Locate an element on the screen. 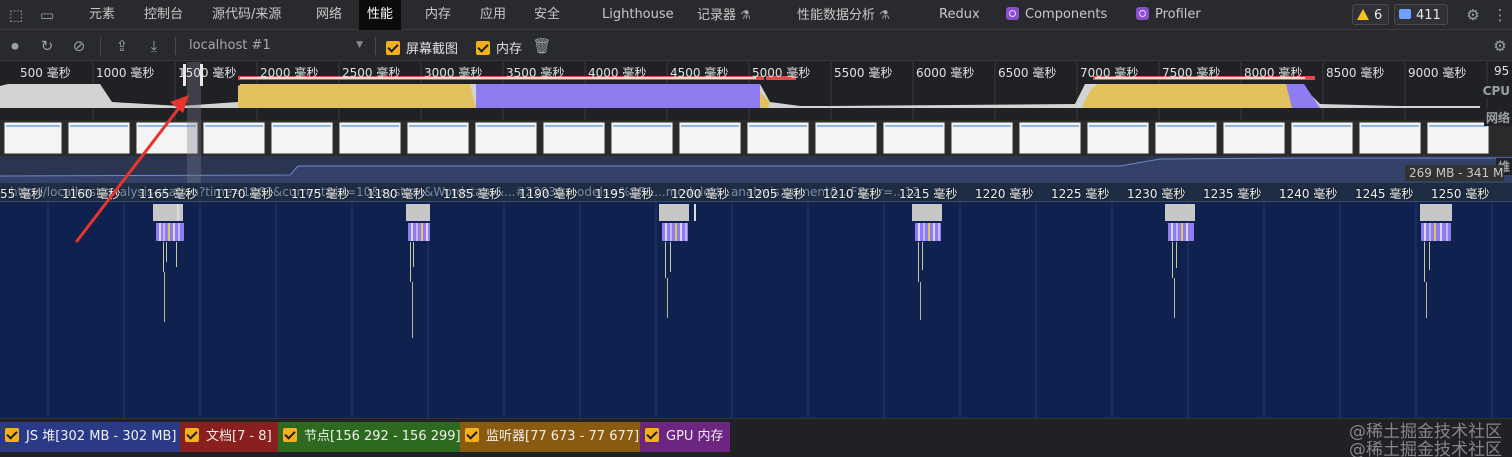 The height and width of the screenshot is (457, 1512). overview-tick: 8000 毫秒 is located at coordinates (1273, 73).